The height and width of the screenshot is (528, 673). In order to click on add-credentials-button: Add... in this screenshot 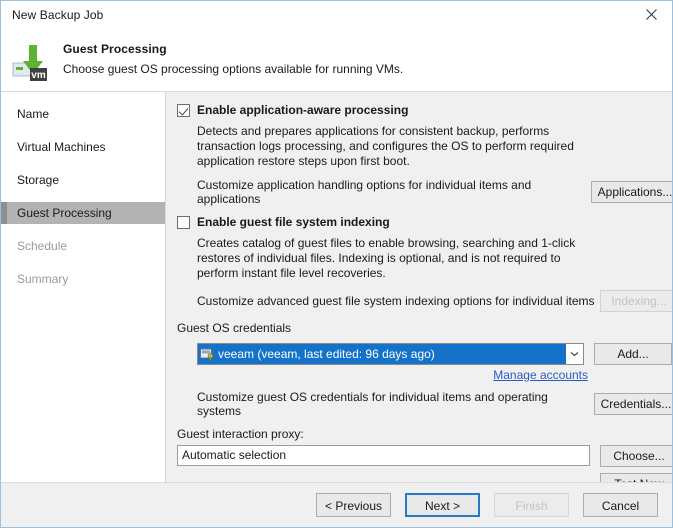, I will do `click(633, 354)`.